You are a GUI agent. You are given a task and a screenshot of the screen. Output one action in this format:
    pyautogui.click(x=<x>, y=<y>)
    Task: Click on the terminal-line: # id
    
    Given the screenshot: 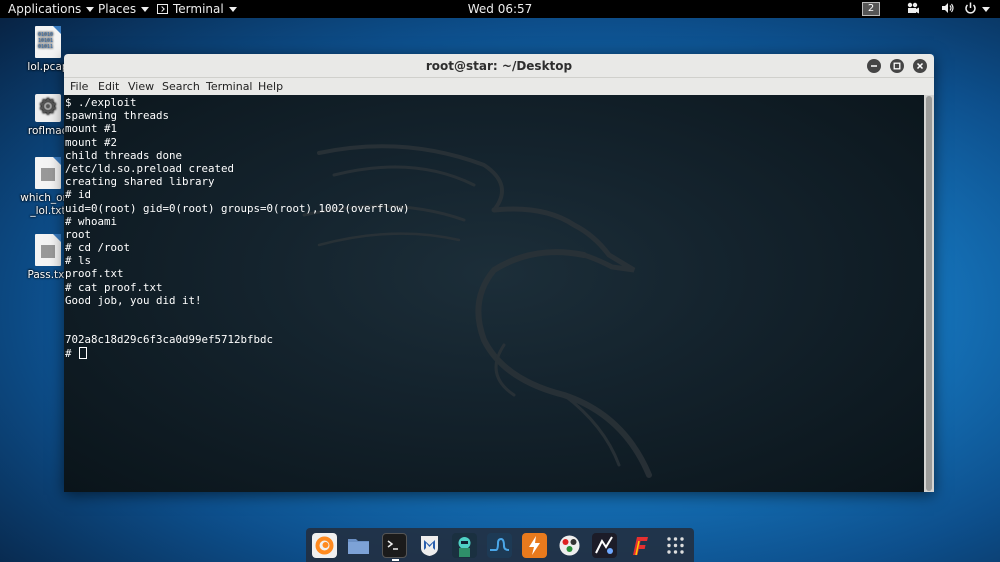 What is the action you would take?
    pyautogui.click(x=78, y=195)
    